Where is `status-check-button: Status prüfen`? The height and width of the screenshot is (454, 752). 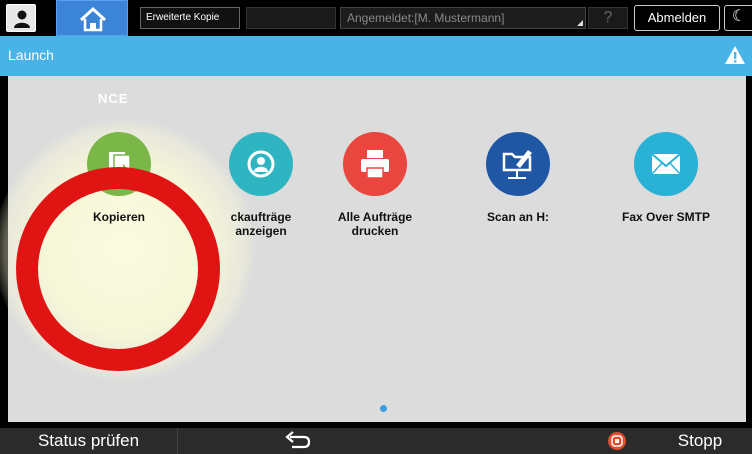
status-check-button: Status prüfen is located at coordinates (89, 441).